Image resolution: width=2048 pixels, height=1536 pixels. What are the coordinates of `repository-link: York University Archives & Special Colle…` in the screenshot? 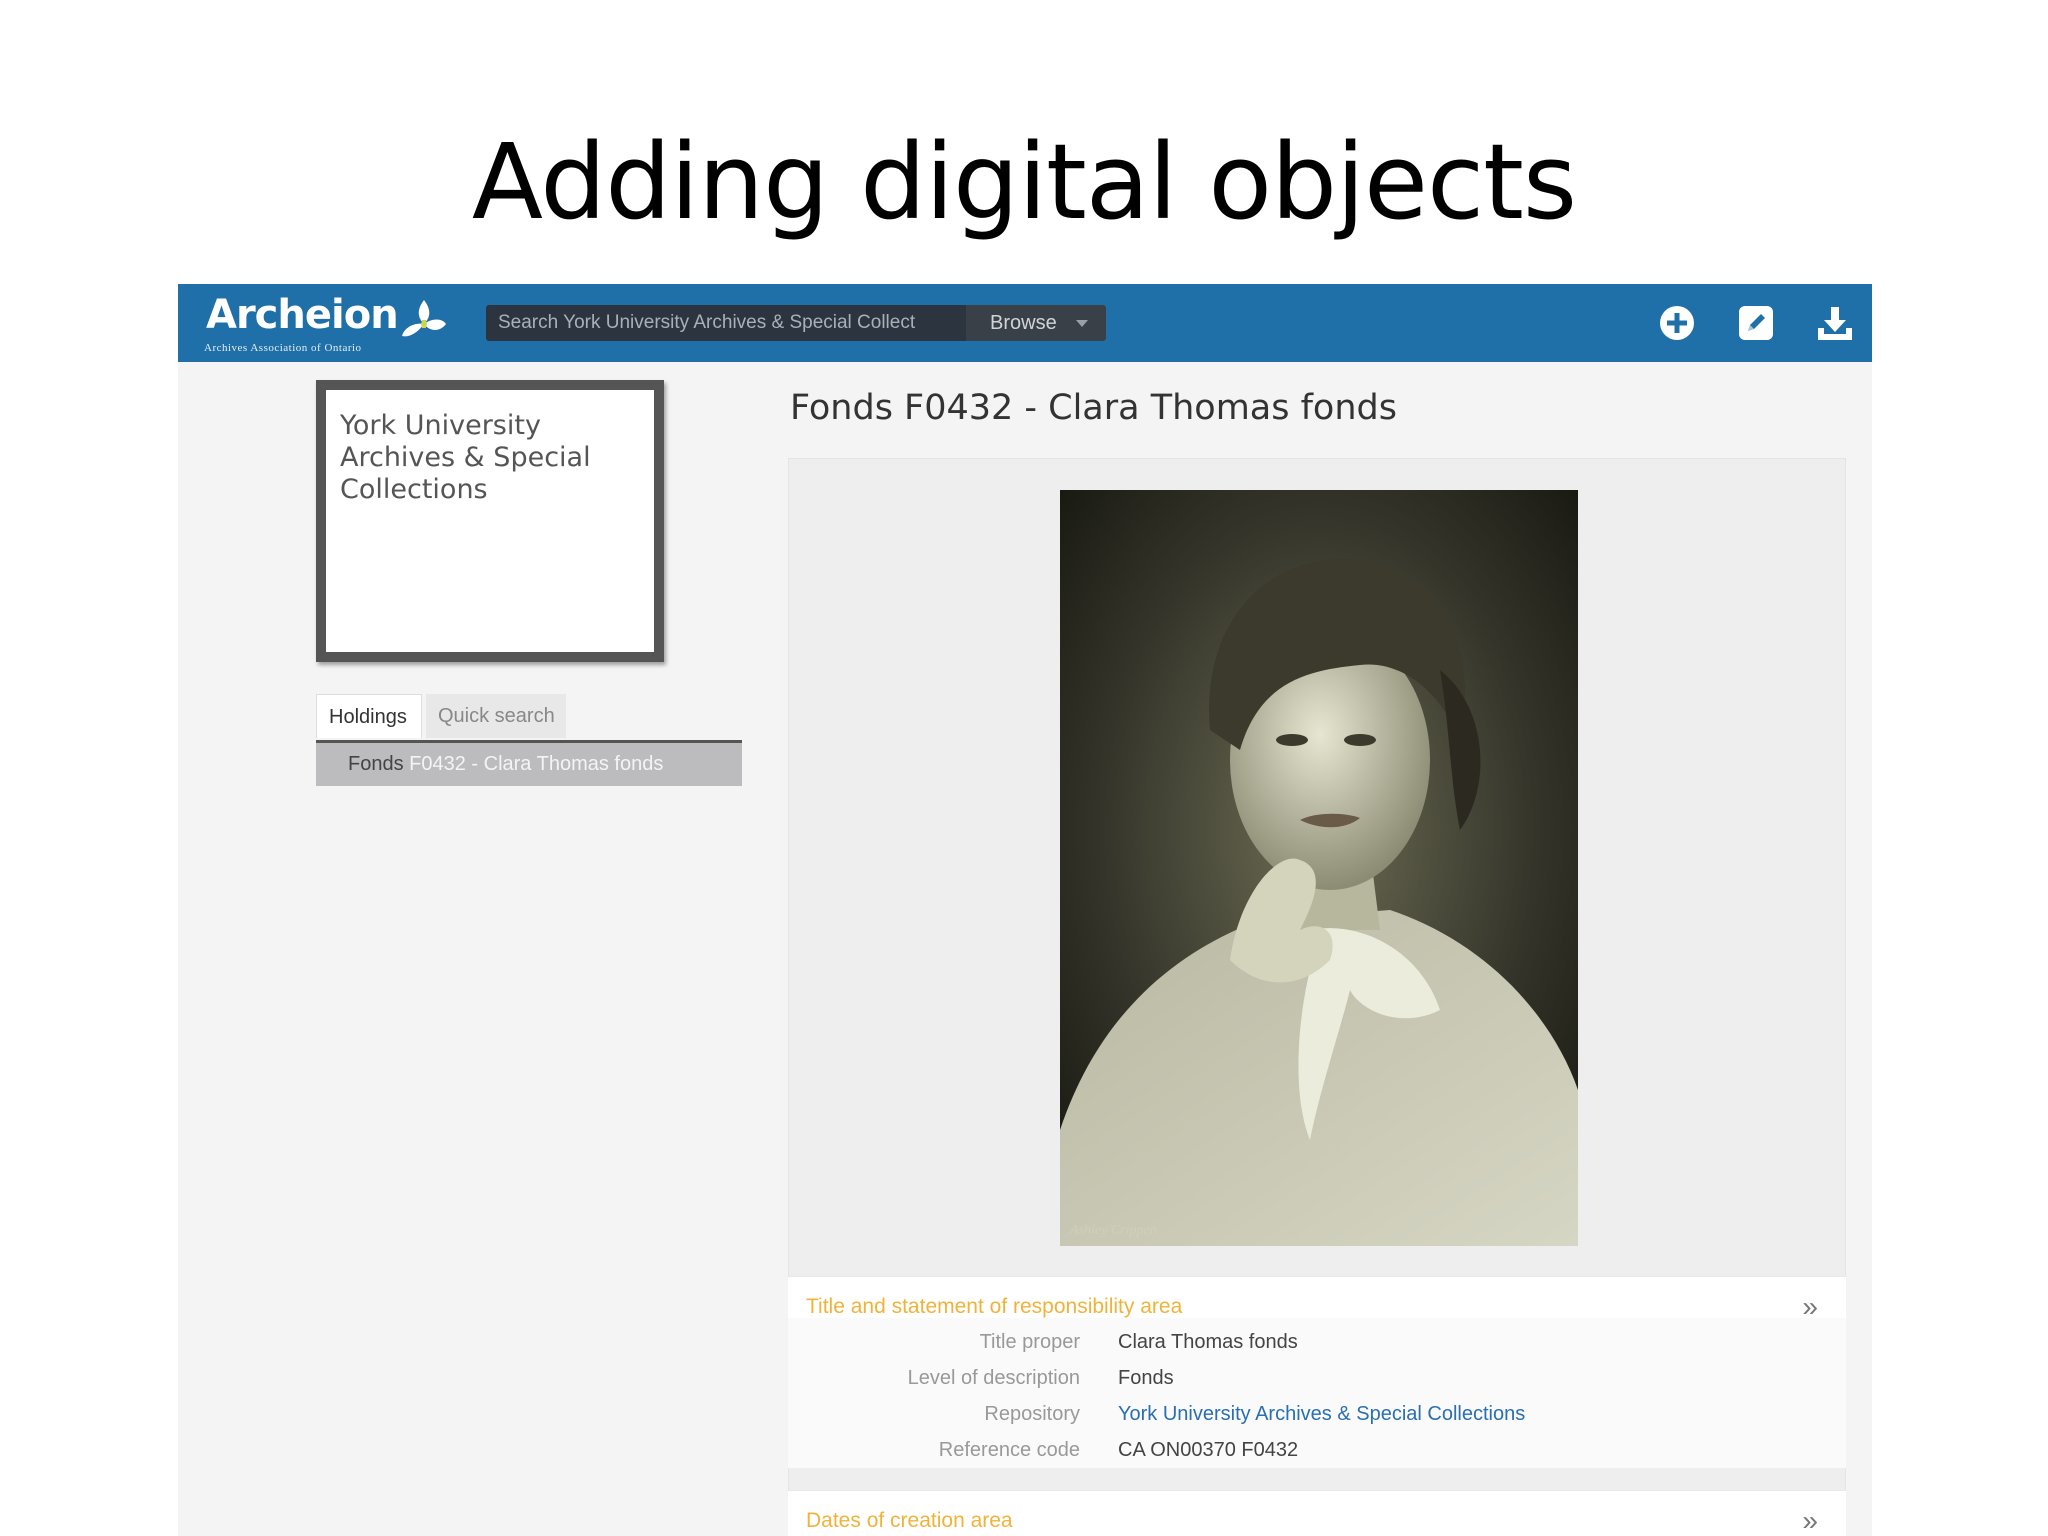 It's located at (1321, 1414).